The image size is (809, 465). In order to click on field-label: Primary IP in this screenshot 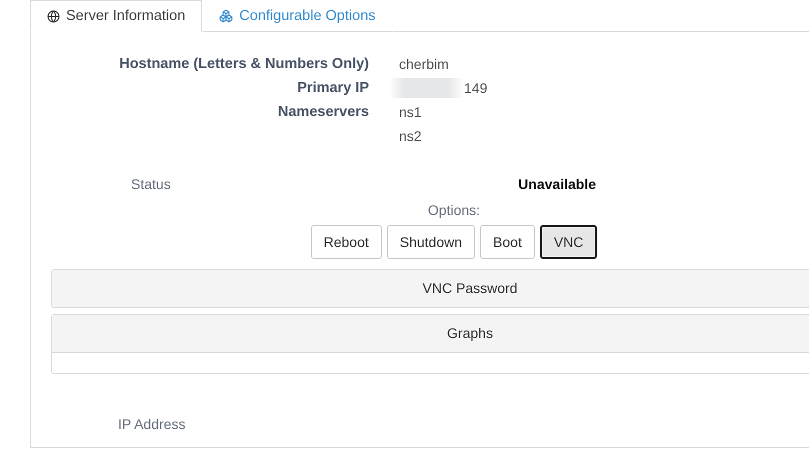, I will do `click(333, 88)`.